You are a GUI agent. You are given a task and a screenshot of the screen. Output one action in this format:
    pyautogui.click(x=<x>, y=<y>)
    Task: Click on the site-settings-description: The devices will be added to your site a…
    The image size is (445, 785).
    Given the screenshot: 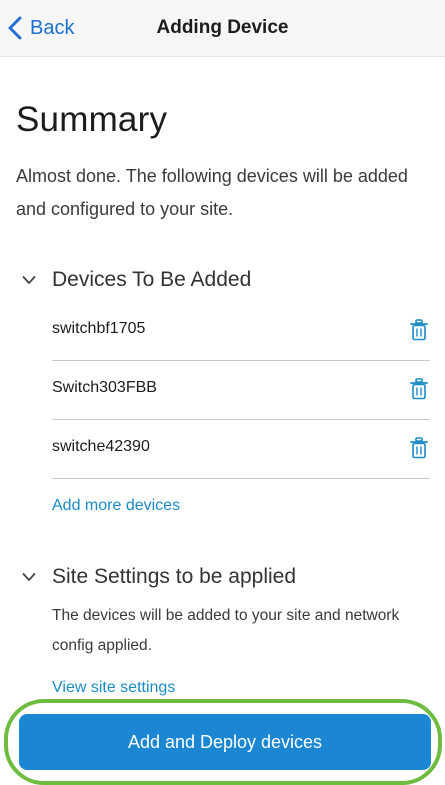 What is the action you would take?
    pyautogui.click(x=226, y=630)
    